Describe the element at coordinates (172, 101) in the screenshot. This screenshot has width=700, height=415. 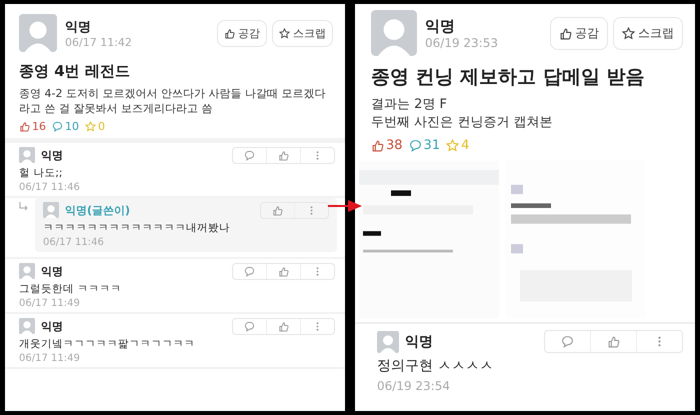
I see `post-body: 종영 4-2 도저히 모르겠어서 안쓰다가 사람들 나갈때 모르겠다 라고 쓴 걸 잘못봐서 보즈게리다라고 씀` at that location.